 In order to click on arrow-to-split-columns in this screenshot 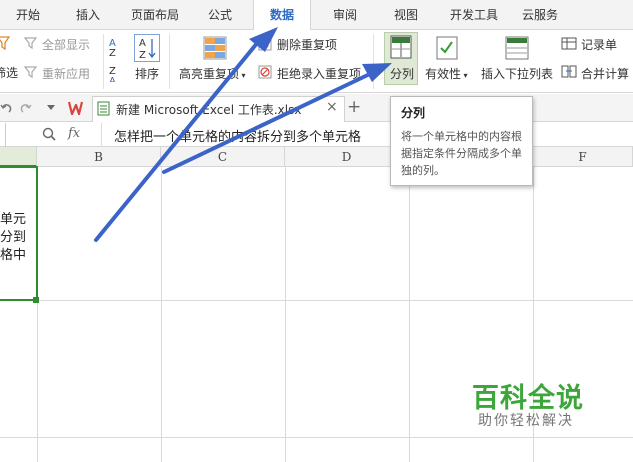, I will do `click(269, 122)`.